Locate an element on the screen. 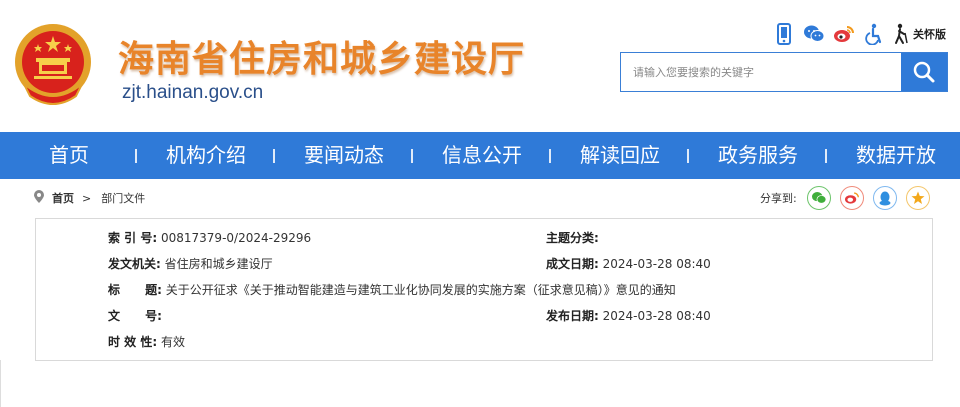 Image resolution: width=960 pixels, height=407 pixels. issuer-row: 发文机关: 省住房和城乡建设厅 is located at coordinates (190, 264).